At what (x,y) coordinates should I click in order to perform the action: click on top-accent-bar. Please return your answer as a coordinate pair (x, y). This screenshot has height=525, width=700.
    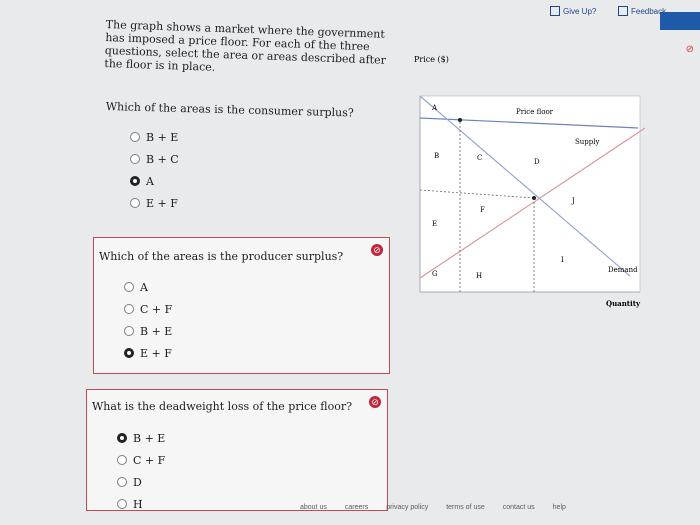
    Looking at the image, I should click on (680, 21).